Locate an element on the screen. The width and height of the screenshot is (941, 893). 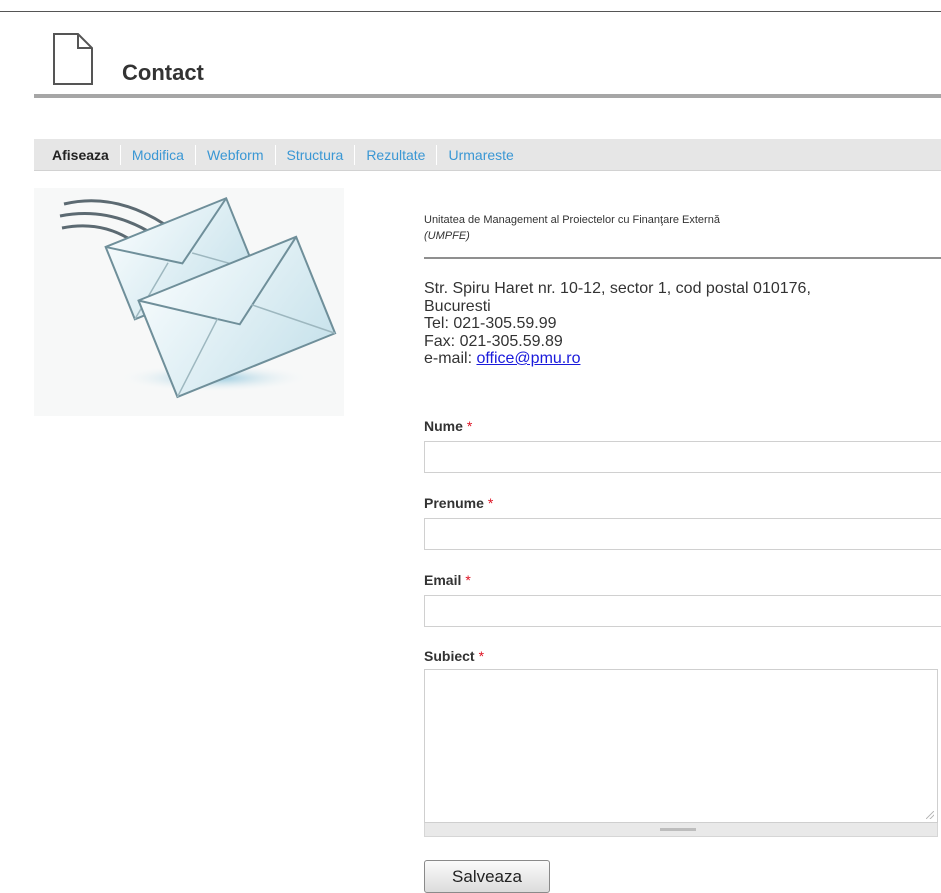
email-required-mark: * is located at coordinates (468, 580).